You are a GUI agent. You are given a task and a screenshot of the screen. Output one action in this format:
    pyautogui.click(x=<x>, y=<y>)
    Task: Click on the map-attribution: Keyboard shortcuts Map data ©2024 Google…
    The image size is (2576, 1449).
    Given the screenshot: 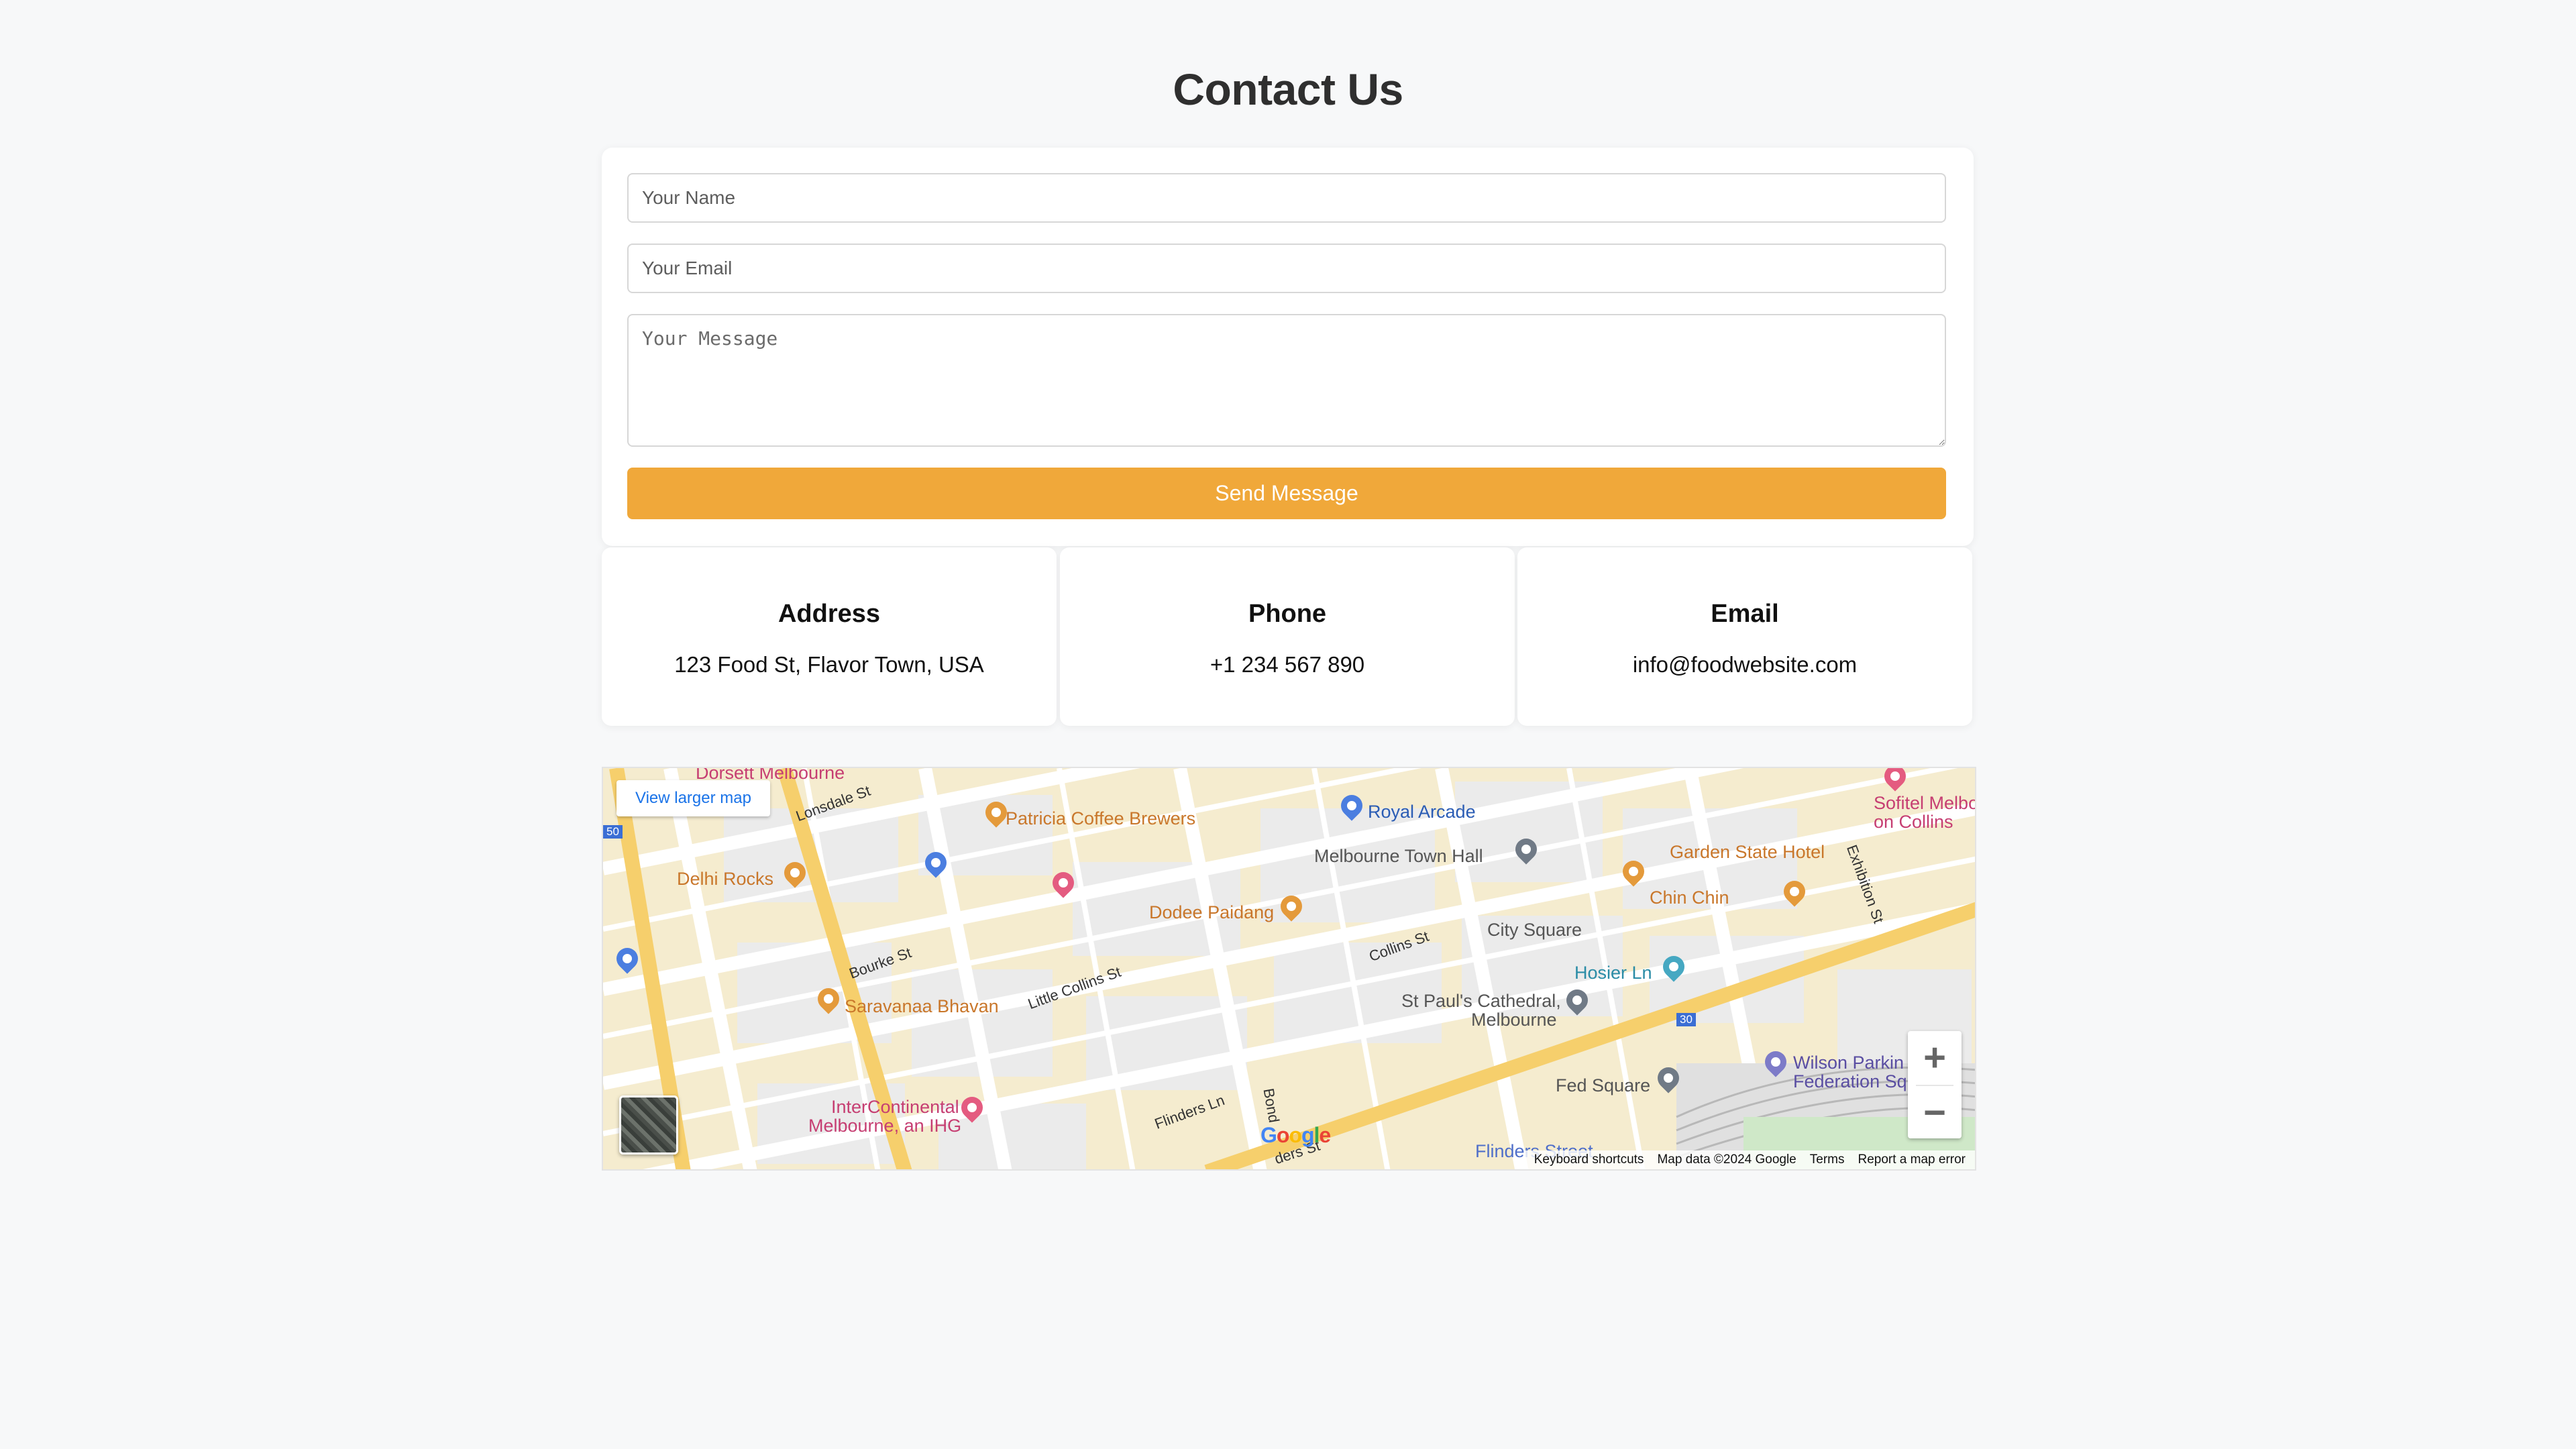 What is the action you would take?
    pyautogui.click(x=1749, y=1159)
    